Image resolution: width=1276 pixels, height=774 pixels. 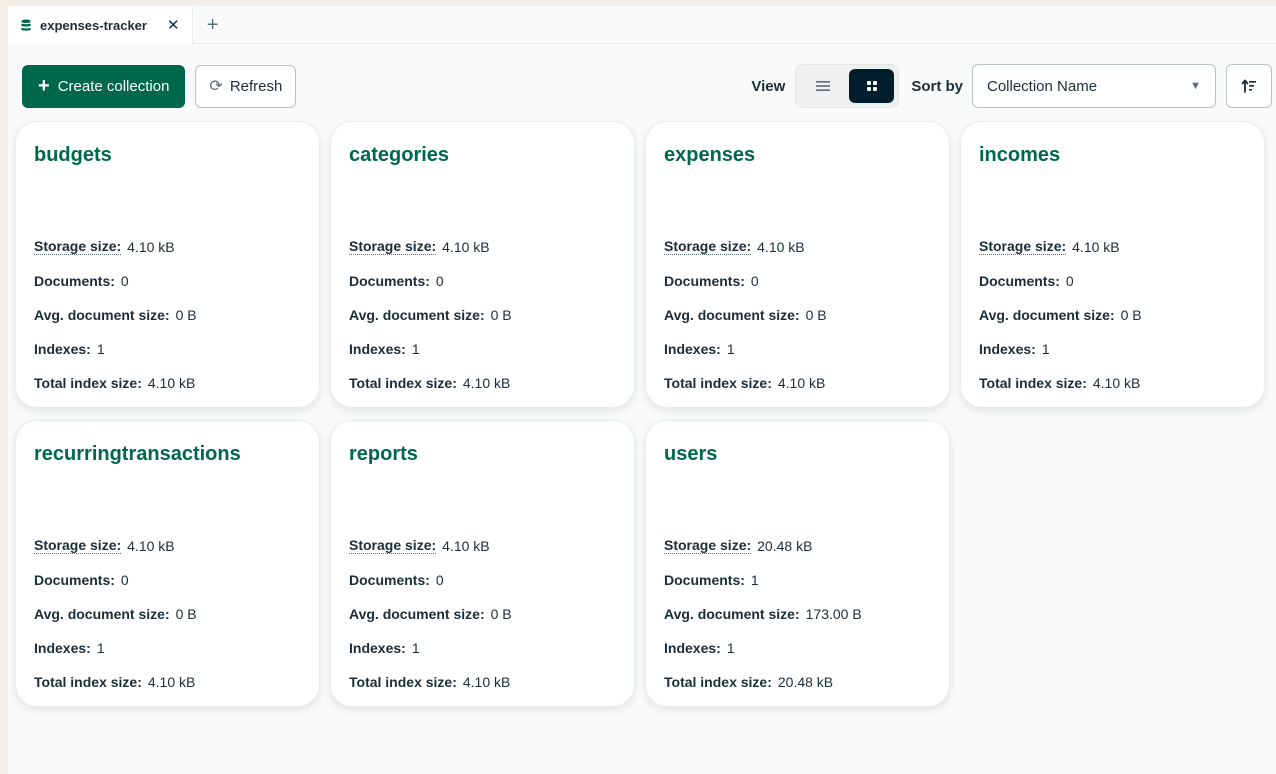 I want to click on list-view-icon, so click(x=822, y=86).